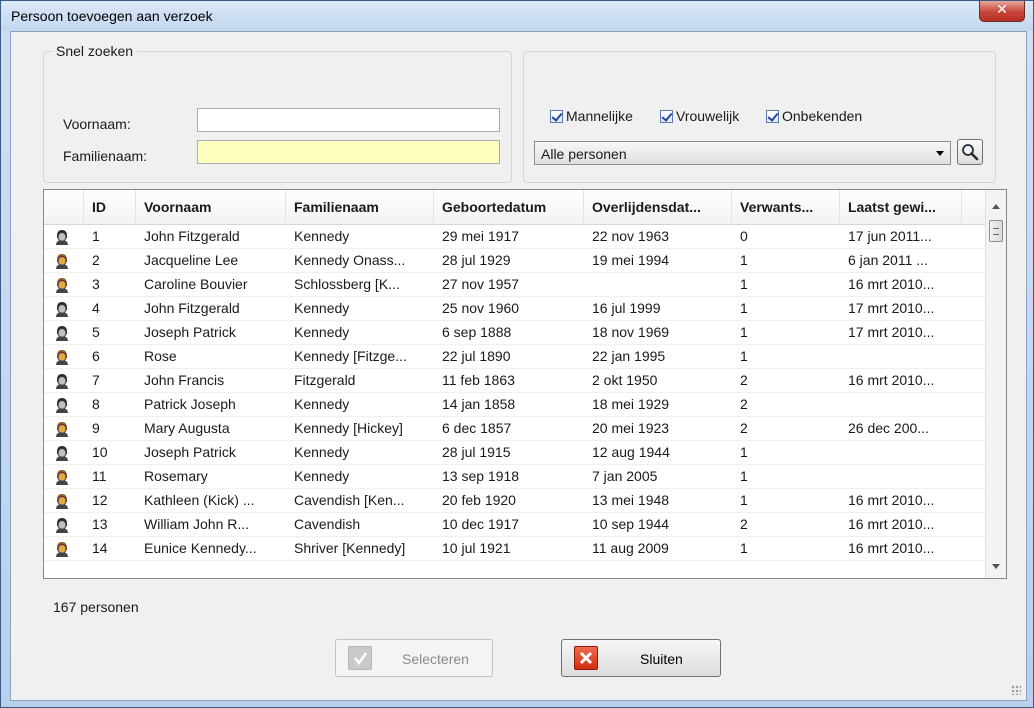 The width and height of the screenshot is (1034, 708). I want to click on cell-birthdate: 10 dec 1917, so click(481, 524).